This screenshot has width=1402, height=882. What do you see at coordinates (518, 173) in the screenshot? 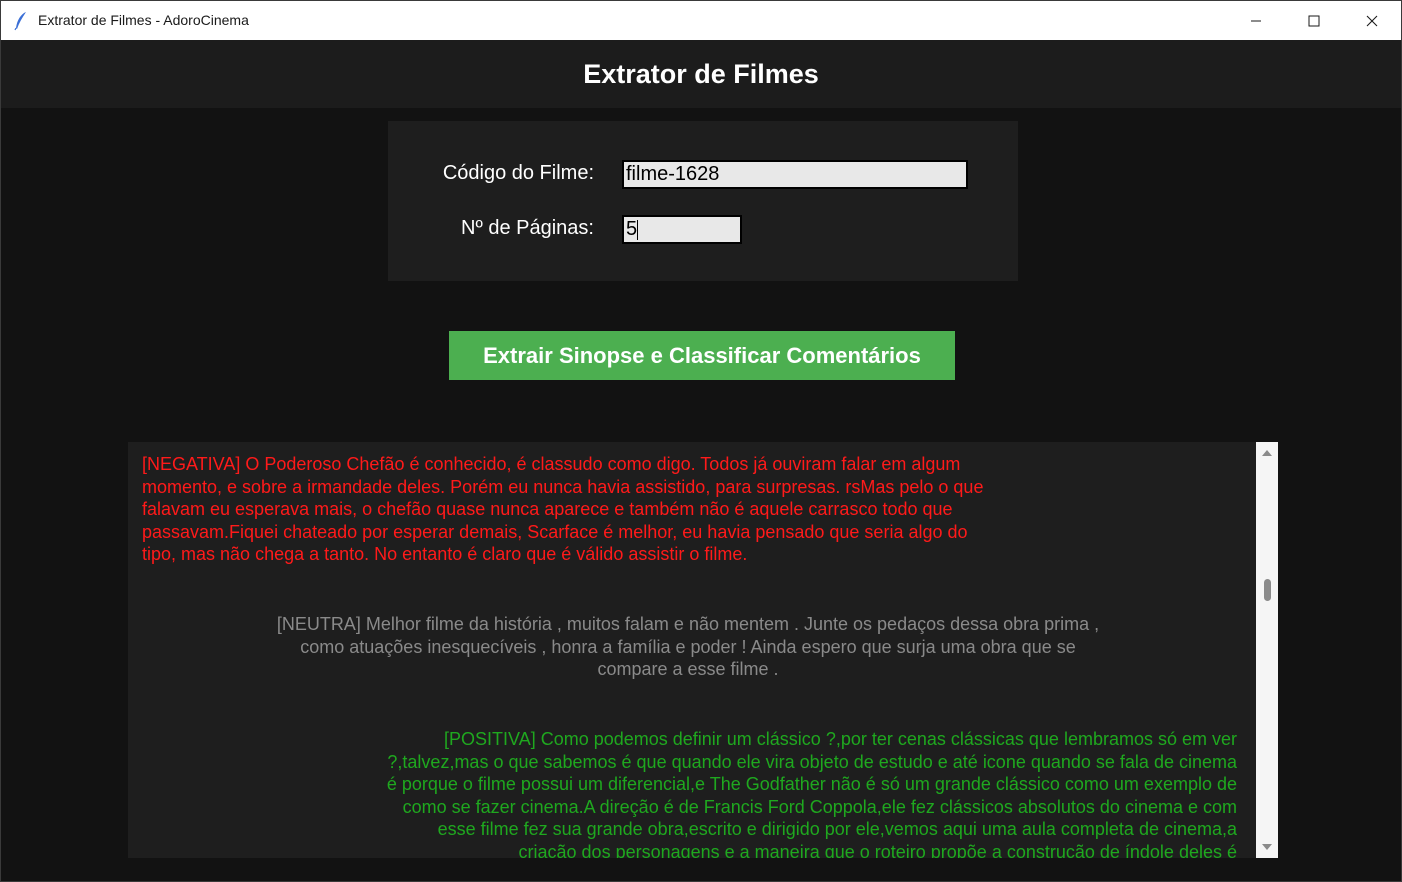
I see `movie-code-label: Código do Filme:` at bounding box center [518, 173].